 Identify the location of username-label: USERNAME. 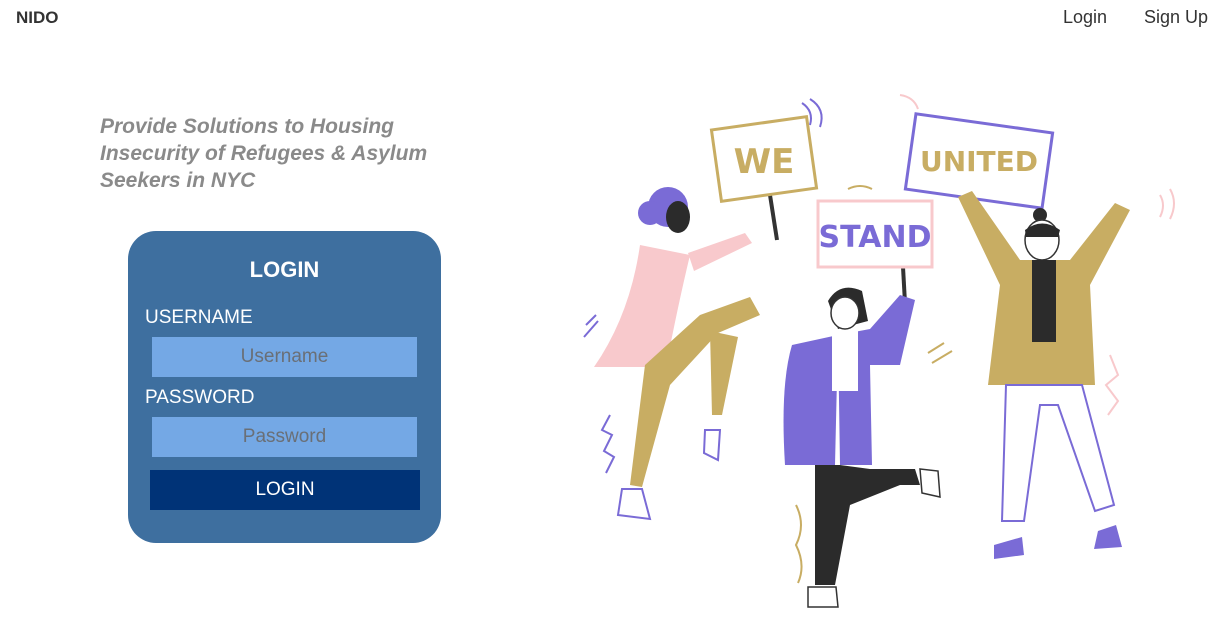
(199, 317).